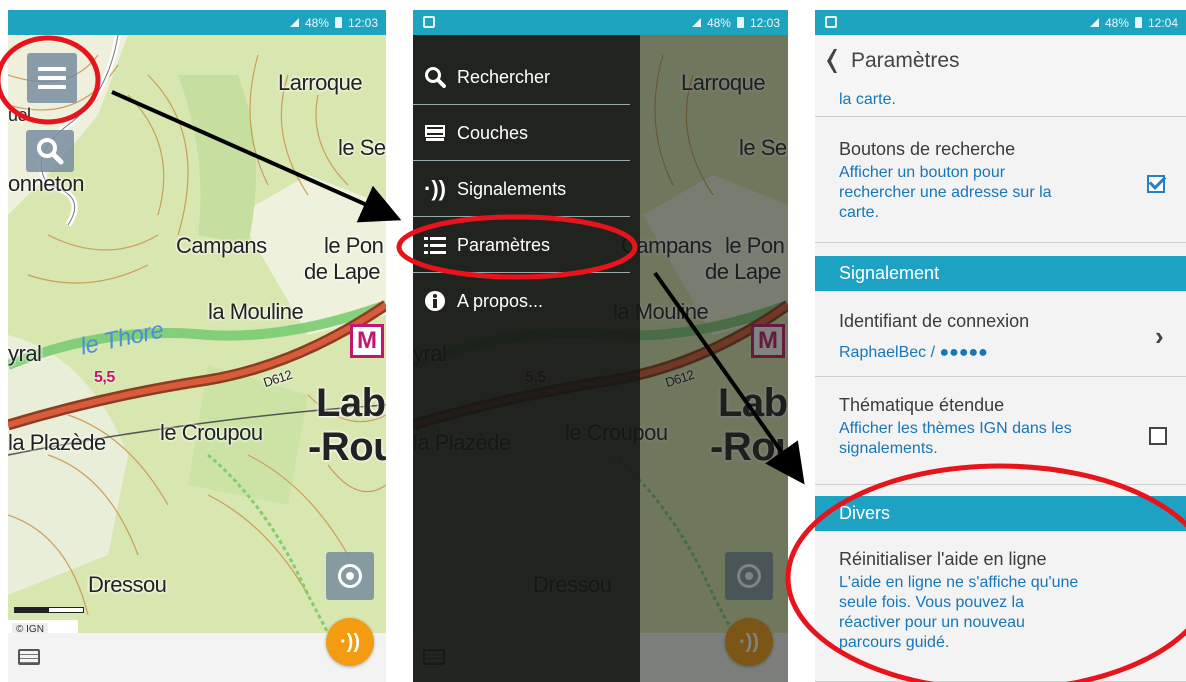  Describe the element at coordinates (362, 147) in the screenshot. I see `map-label: le Se` at that location.